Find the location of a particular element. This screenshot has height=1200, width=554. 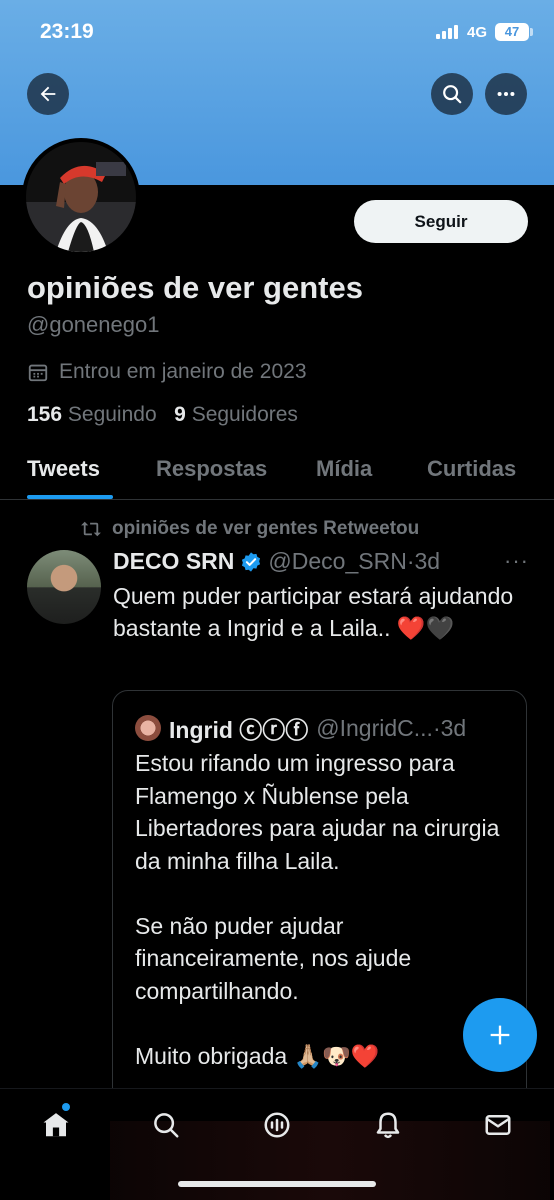

arrow-left-icon is located at coordinates (48, 94).